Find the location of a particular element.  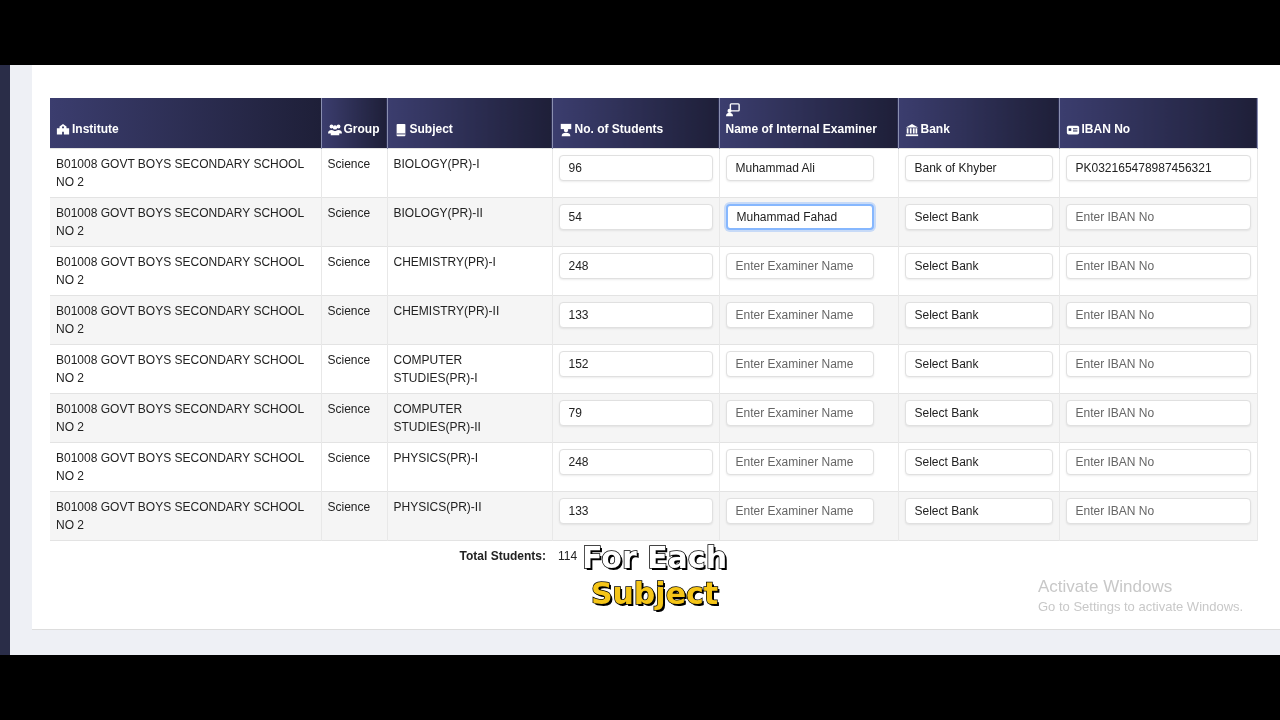

column-header: Subject is located at coordinates (431, 129).